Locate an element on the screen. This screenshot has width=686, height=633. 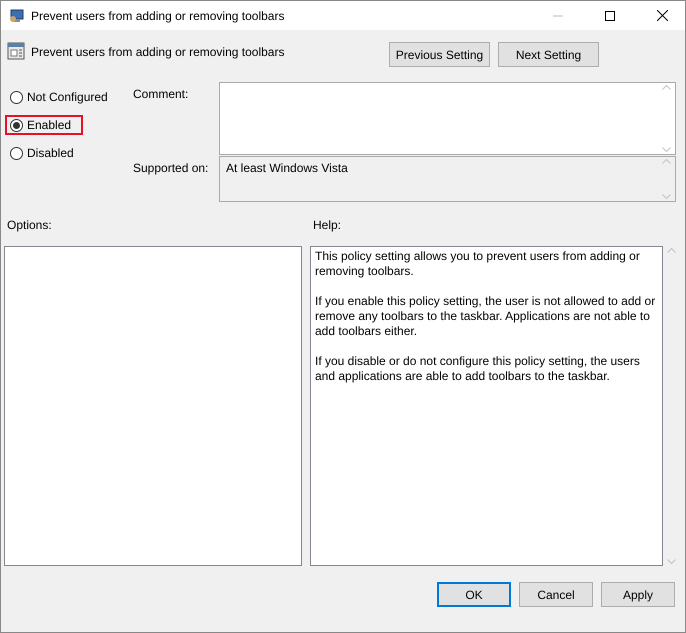
previous-setting-button: Previous Setting is located at coordinates (439, 54).